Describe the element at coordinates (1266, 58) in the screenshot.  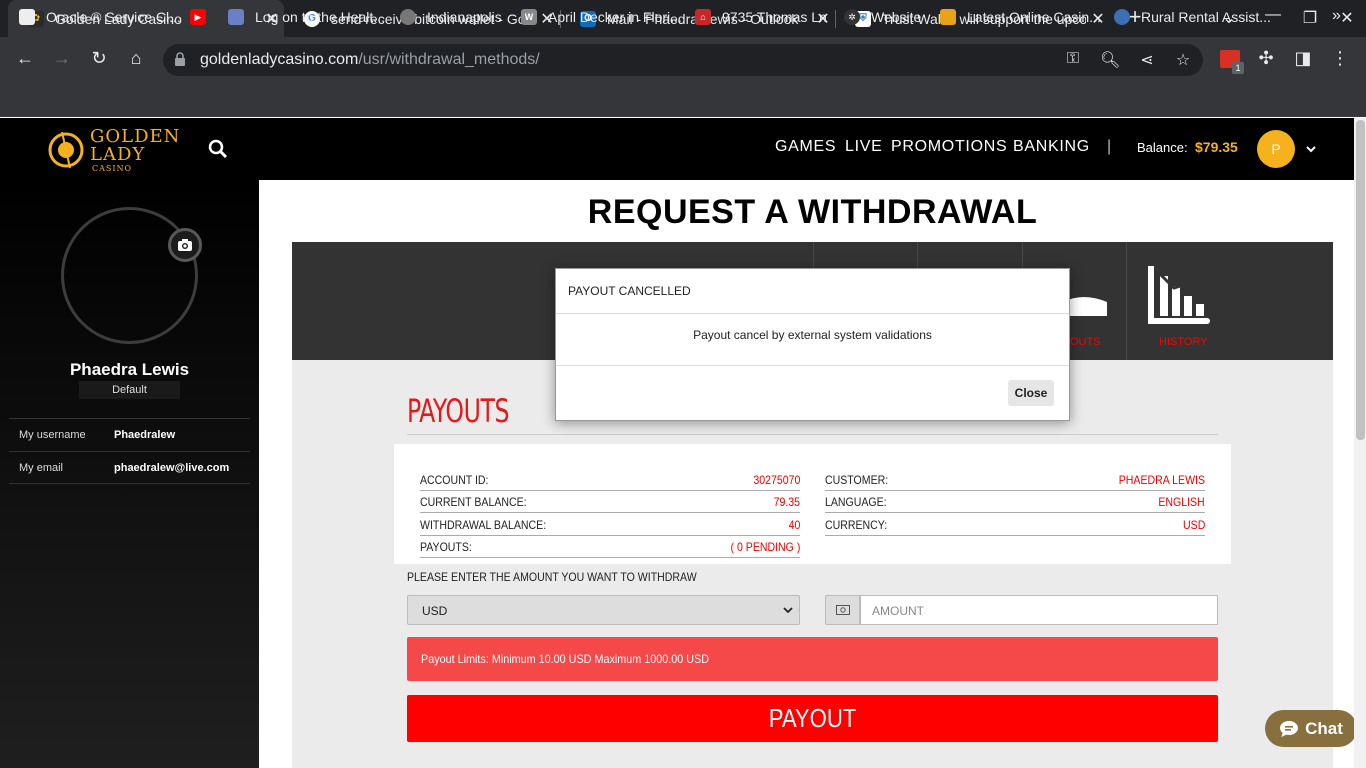
I see `extensions-puzzle-icon: ✣` at that location.